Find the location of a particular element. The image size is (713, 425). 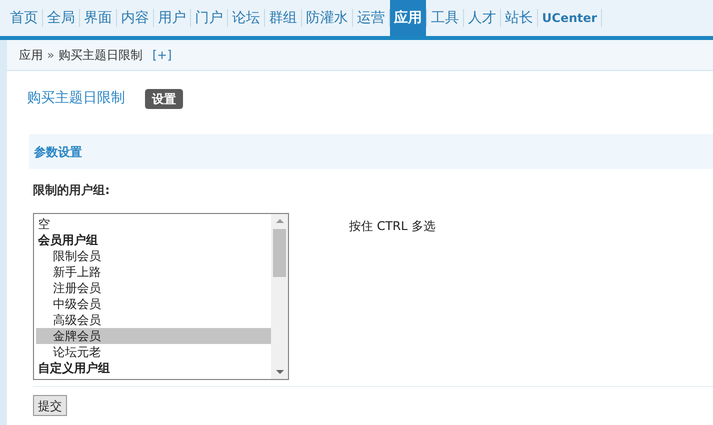

add-link: [+] is located at coordinates (162, 55).